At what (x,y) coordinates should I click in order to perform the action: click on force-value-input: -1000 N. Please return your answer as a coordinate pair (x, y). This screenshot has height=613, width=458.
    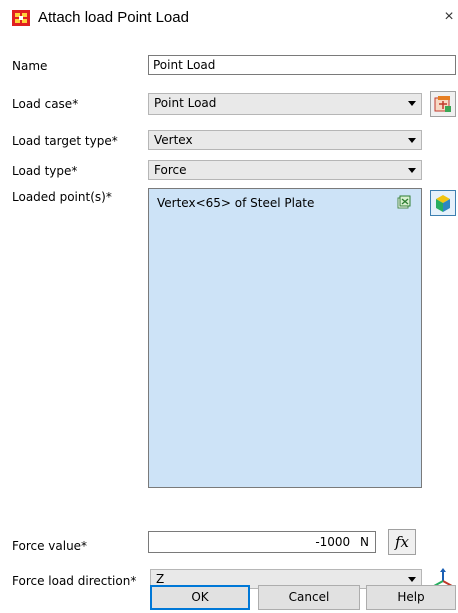
    Looking at the image, I should click on (262, 542).